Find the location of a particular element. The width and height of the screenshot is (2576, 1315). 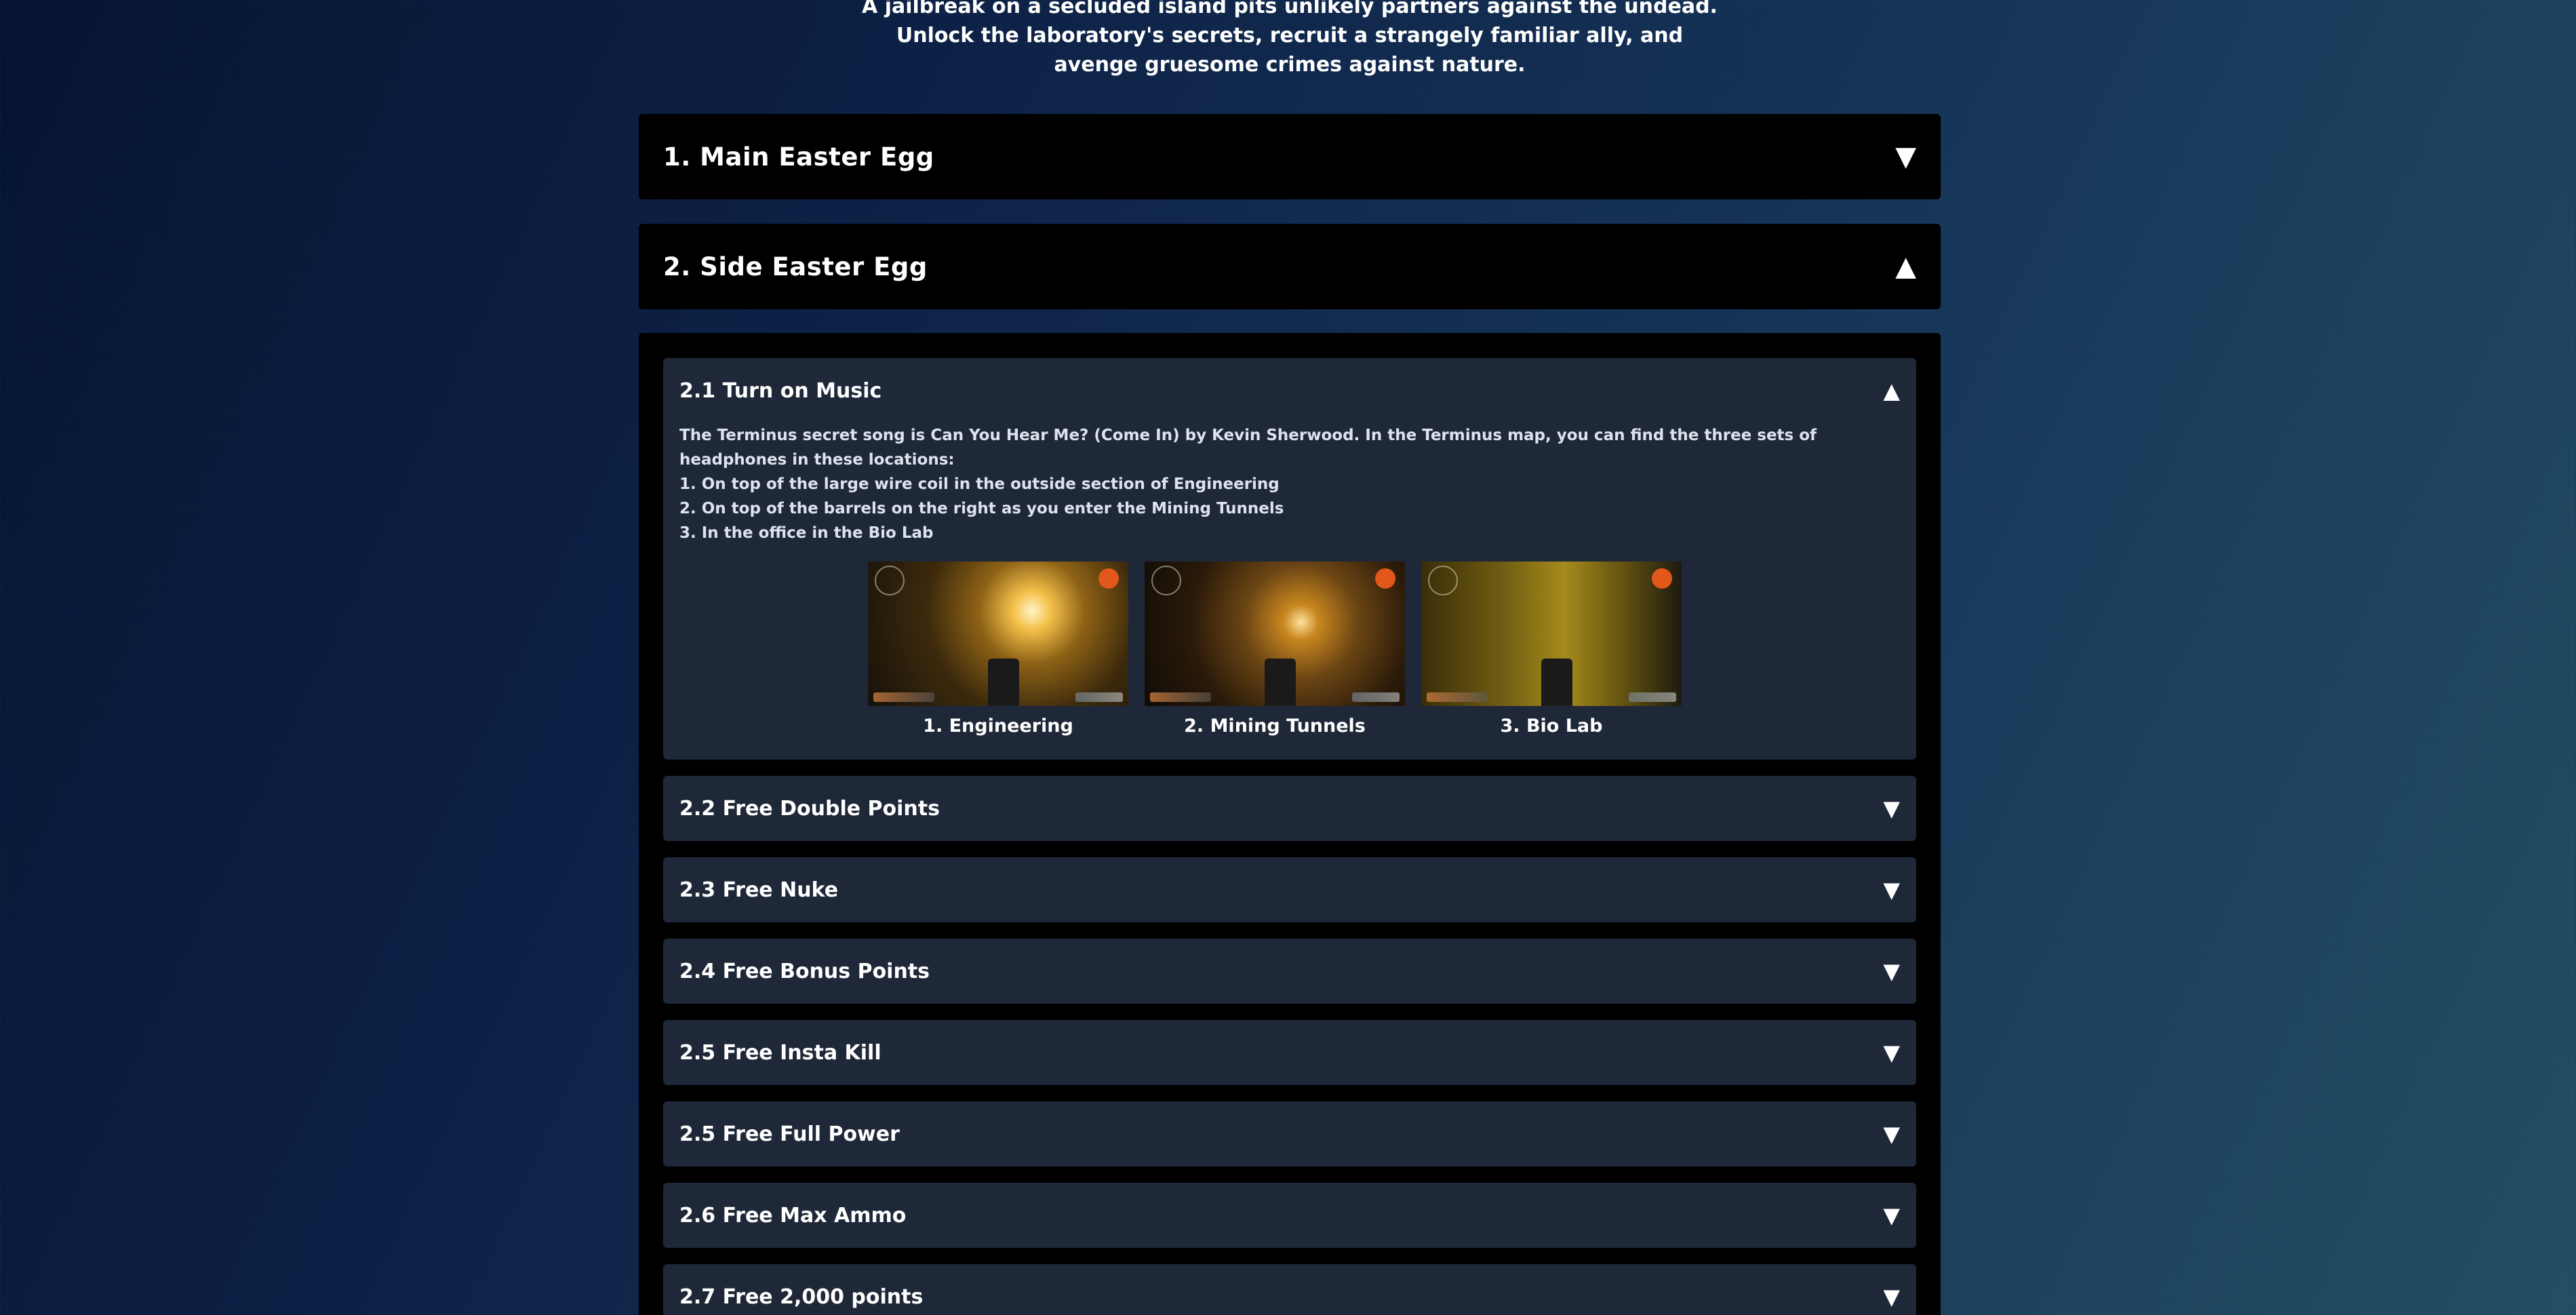

gallery-item-mining-tunnels: 2. Mining Tunnels is located at coordinates (1275, 649).